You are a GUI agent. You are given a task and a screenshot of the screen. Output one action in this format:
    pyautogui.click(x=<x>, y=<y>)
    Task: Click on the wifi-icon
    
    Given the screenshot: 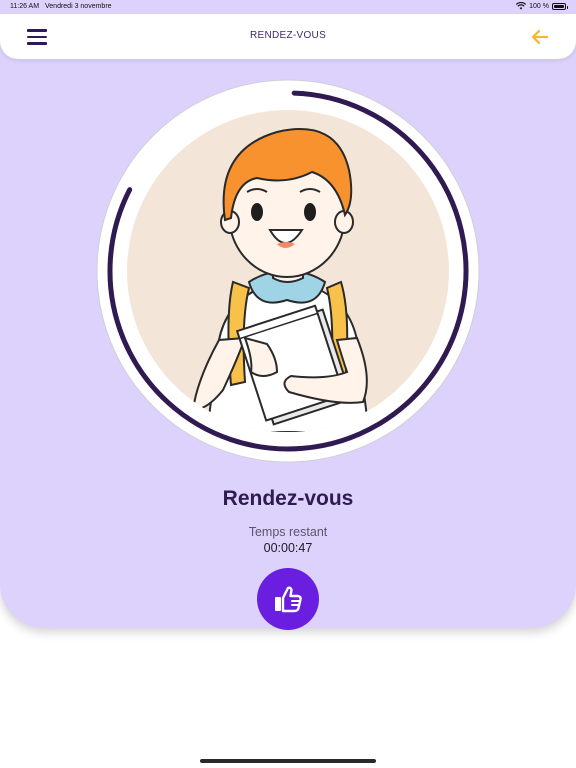 What is the action you would take?
    pyautogui.click(x=521, y=6)
    